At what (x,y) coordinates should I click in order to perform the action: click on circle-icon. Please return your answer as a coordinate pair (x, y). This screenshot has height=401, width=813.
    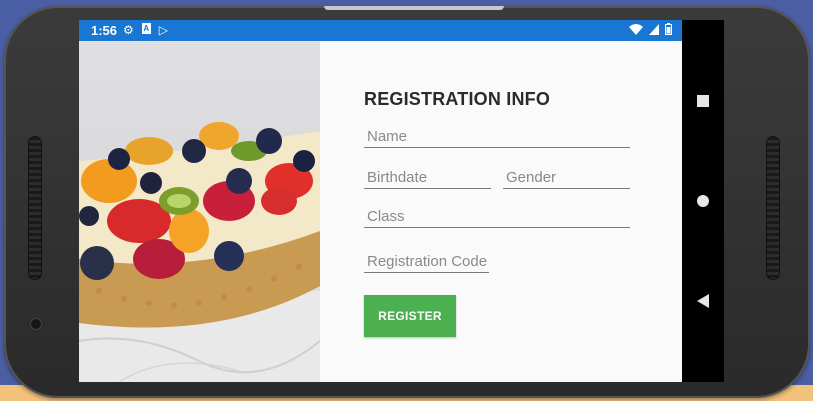
    Looking at the image, I should click on (703, 201).